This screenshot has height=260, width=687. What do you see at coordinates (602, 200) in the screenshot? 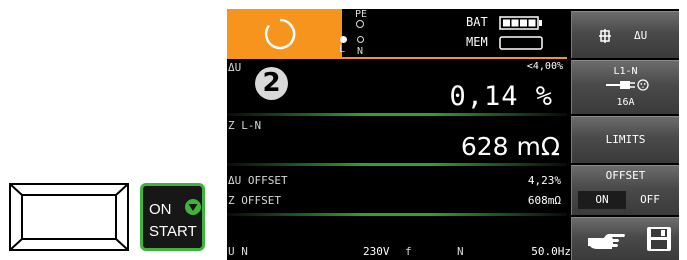
I see `offset-on-option: ON` at bounding box center [602, 200].